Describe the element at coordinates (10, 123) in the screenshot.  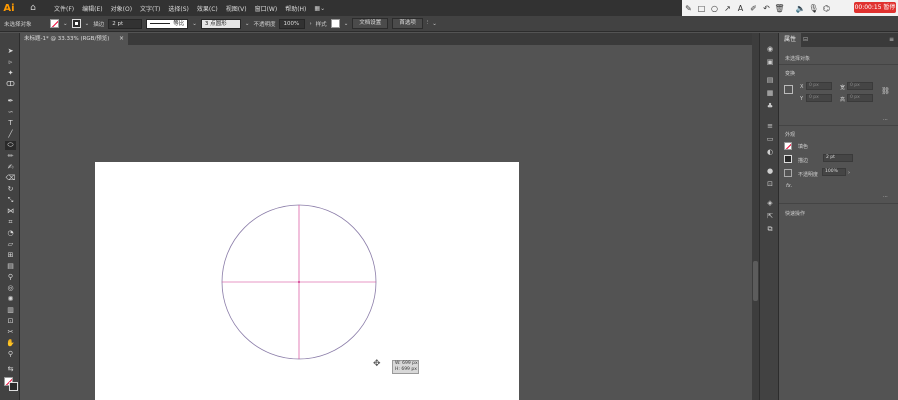
I see `type-tool-icon: T` at that location.